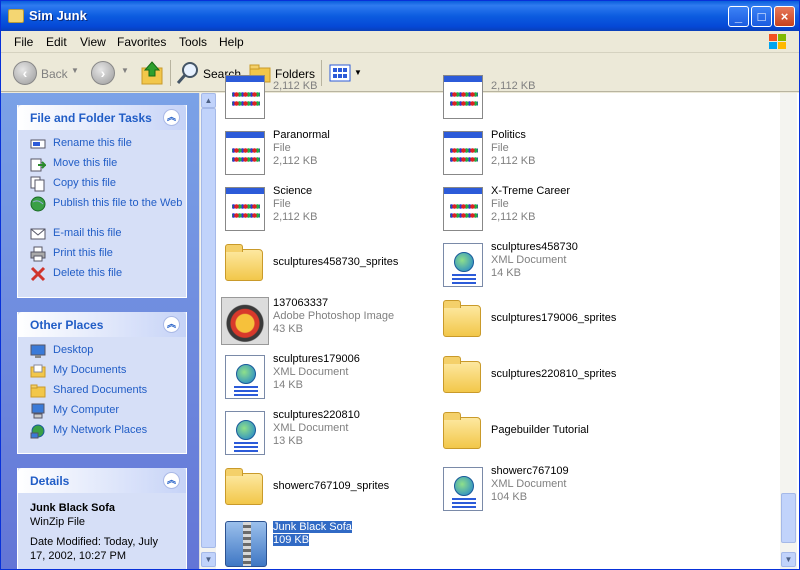 The height and width of the screenshot is (570, 800). I want to click on publish-web-link: Publish this file to the Web, so click(102, 211).